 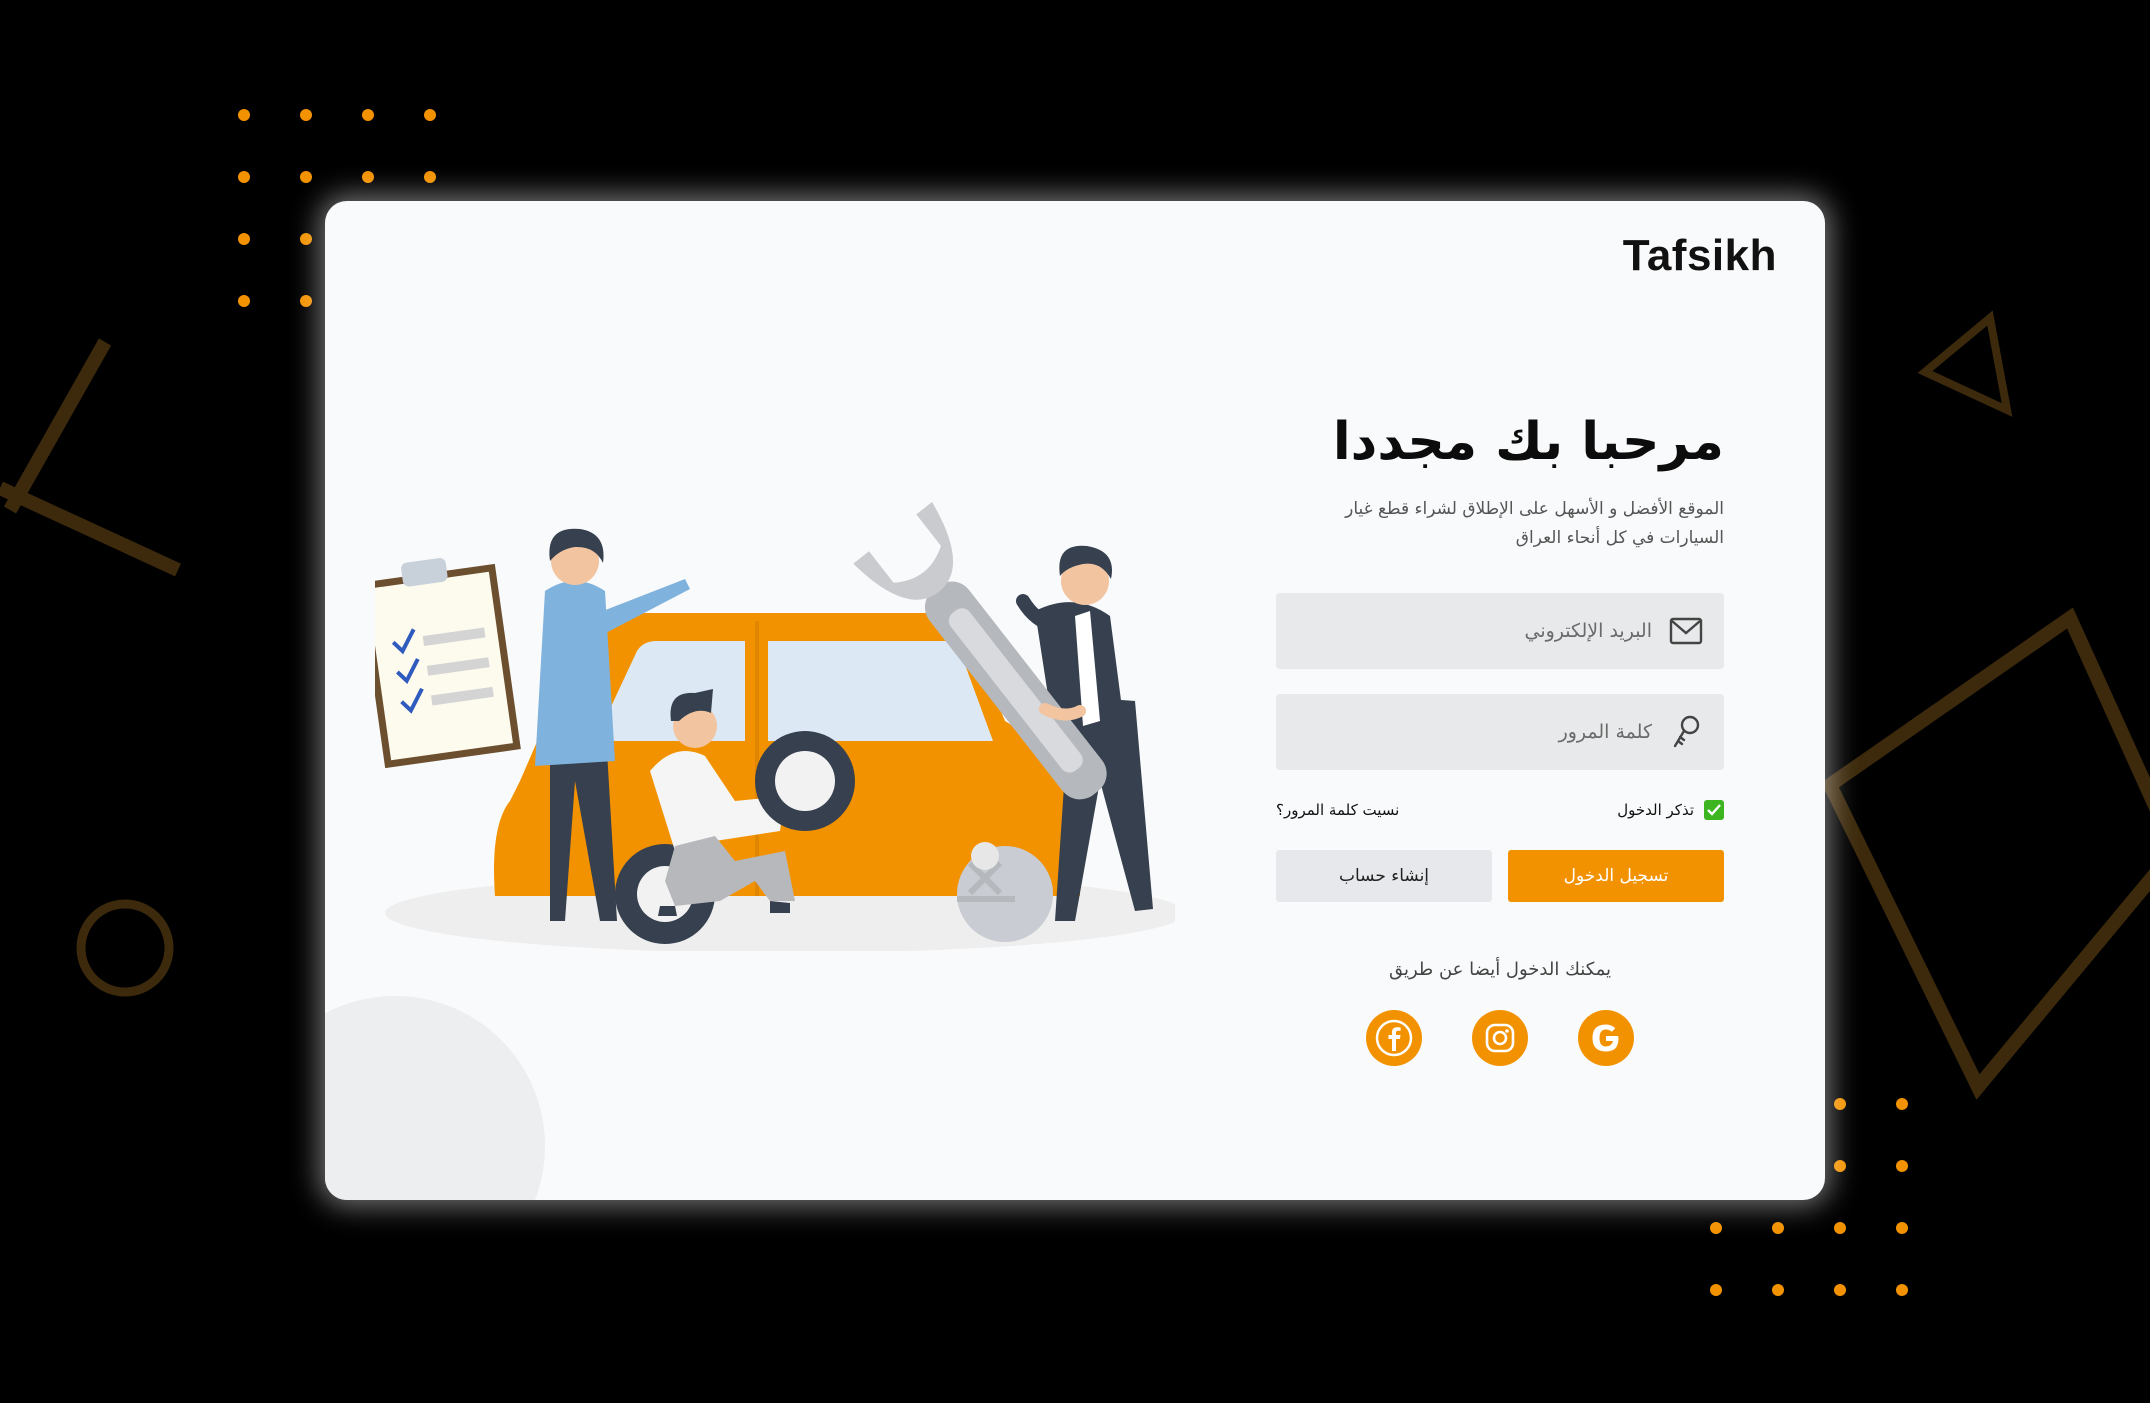 I want to click on password-field, so click(x=1500, y=732).